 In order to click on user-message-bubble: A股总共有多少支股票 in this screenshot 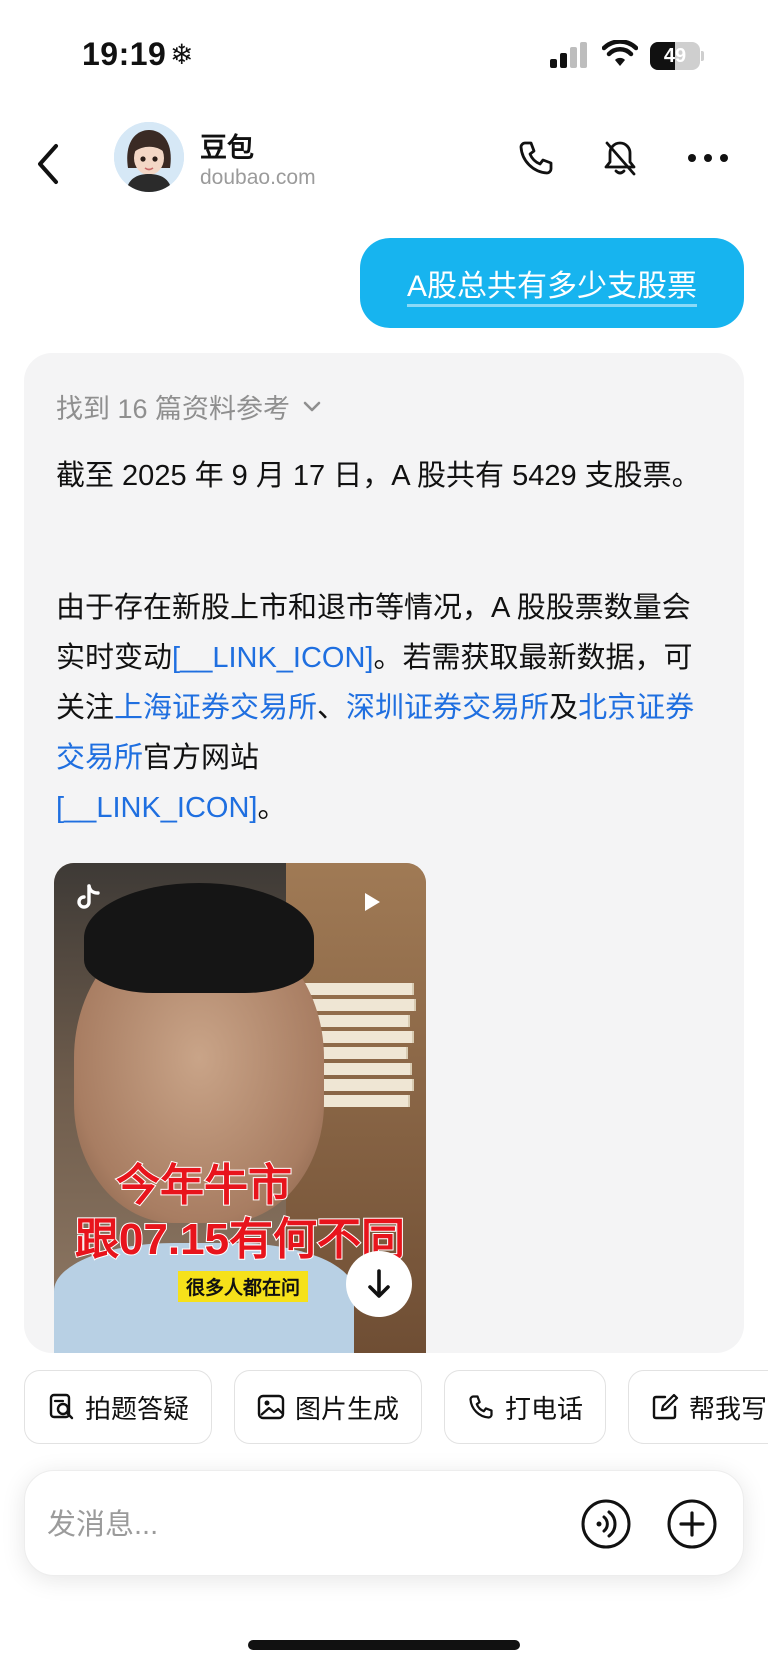, I will do `click(552, 283)`.